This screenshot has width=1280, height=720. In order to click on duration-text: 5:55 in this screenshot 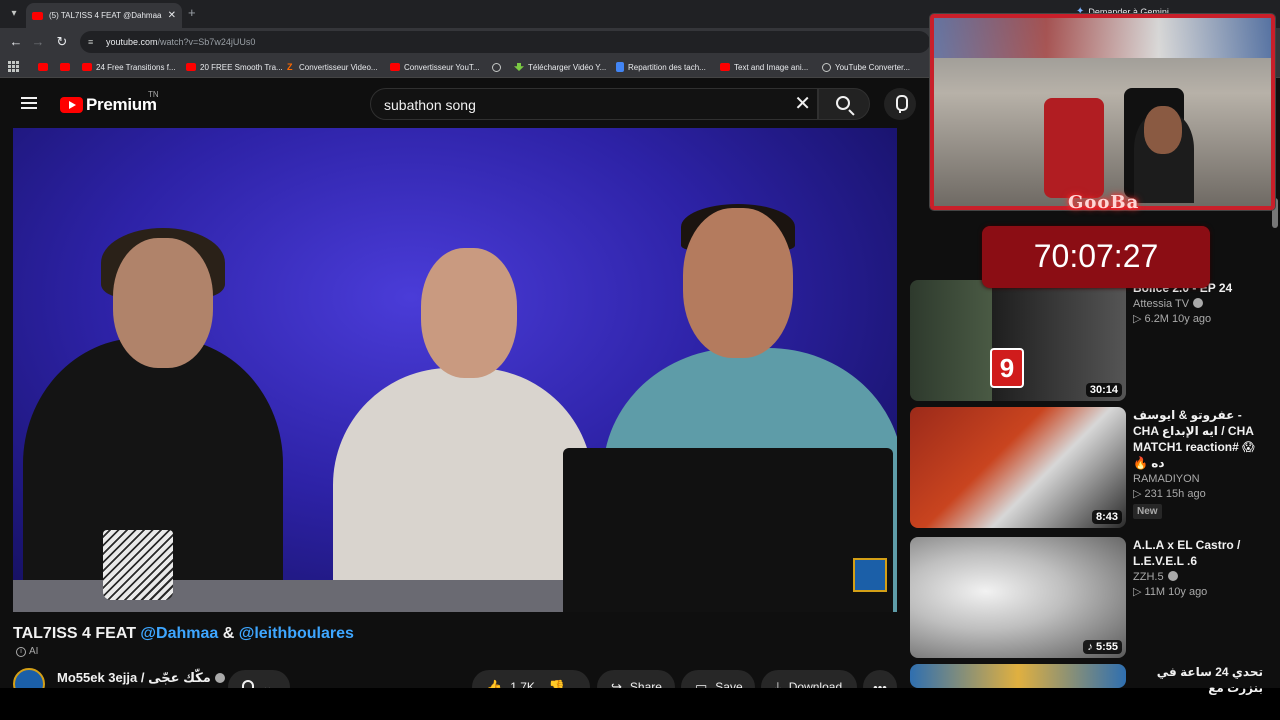, I will do `click(1106, 647)`.